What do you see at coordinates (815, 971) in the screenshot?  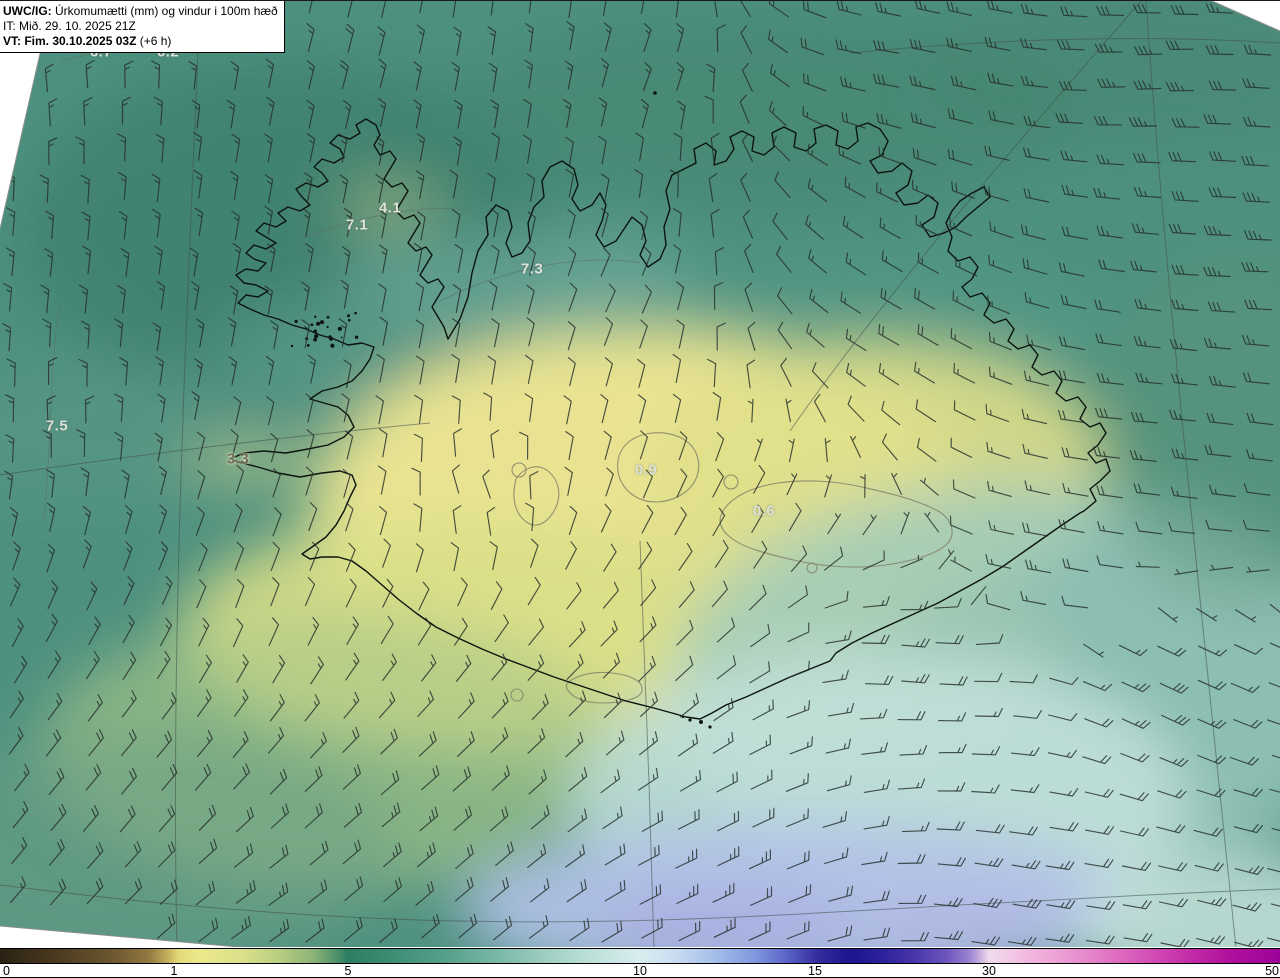 I see `colorbar-tick-15: 15` at bounding box center [815, 971].